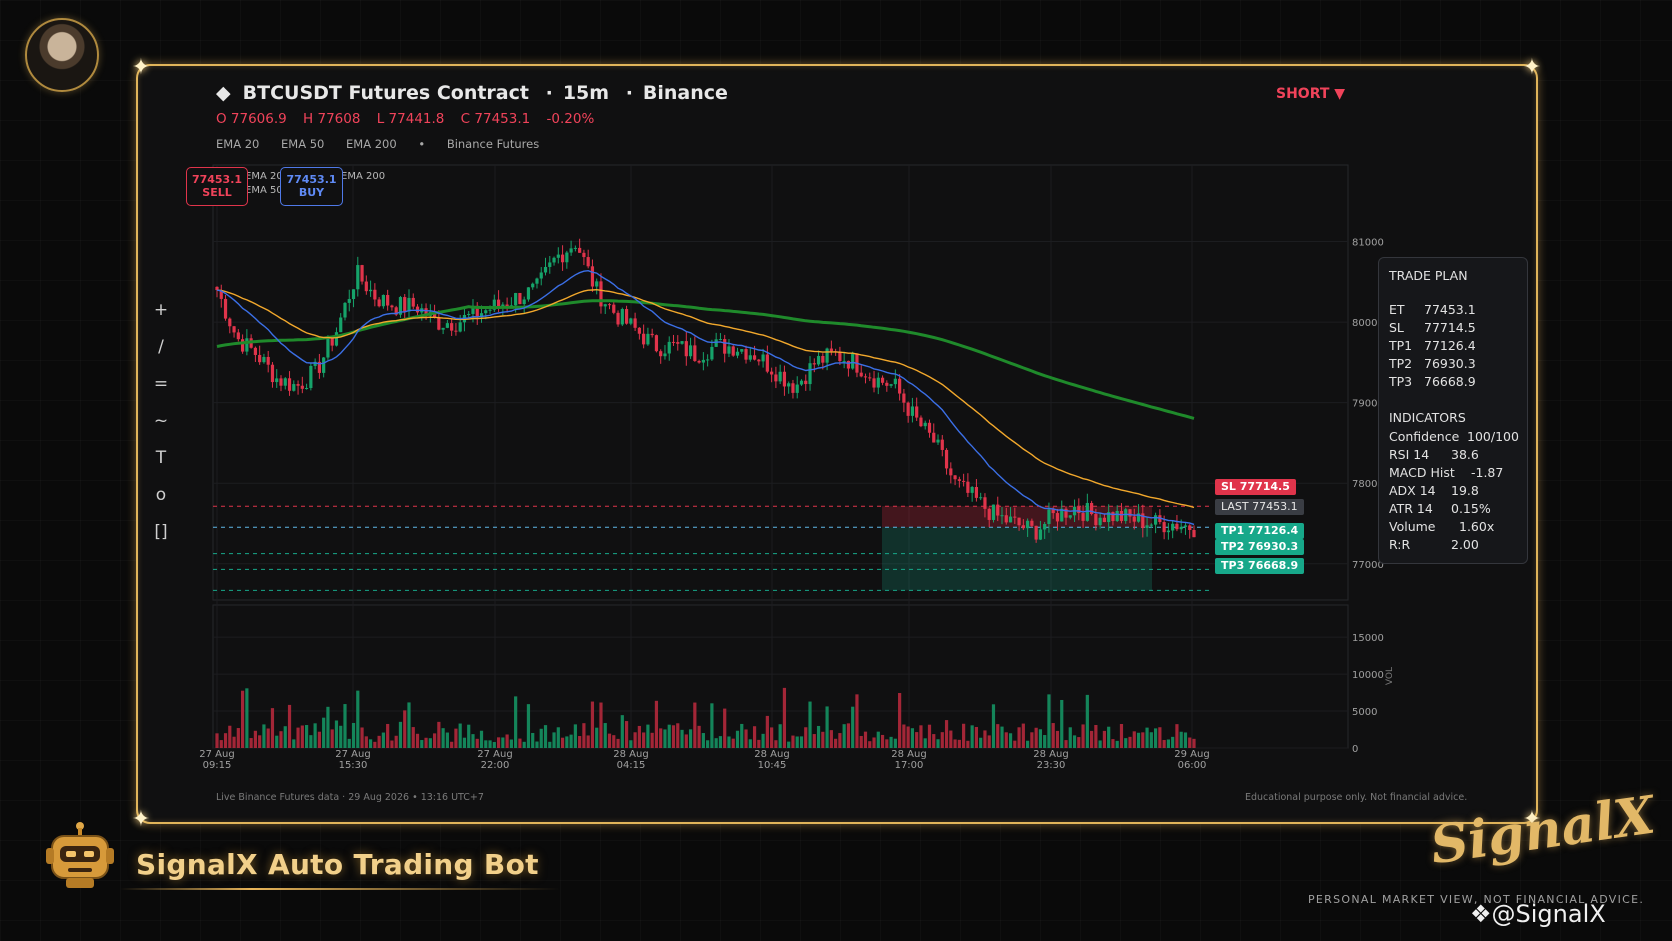  What do you see at coordinates (630, 754) in the screenshot?
I see `x-tick-label: 28 Aug` at bounding box center [630, 754].